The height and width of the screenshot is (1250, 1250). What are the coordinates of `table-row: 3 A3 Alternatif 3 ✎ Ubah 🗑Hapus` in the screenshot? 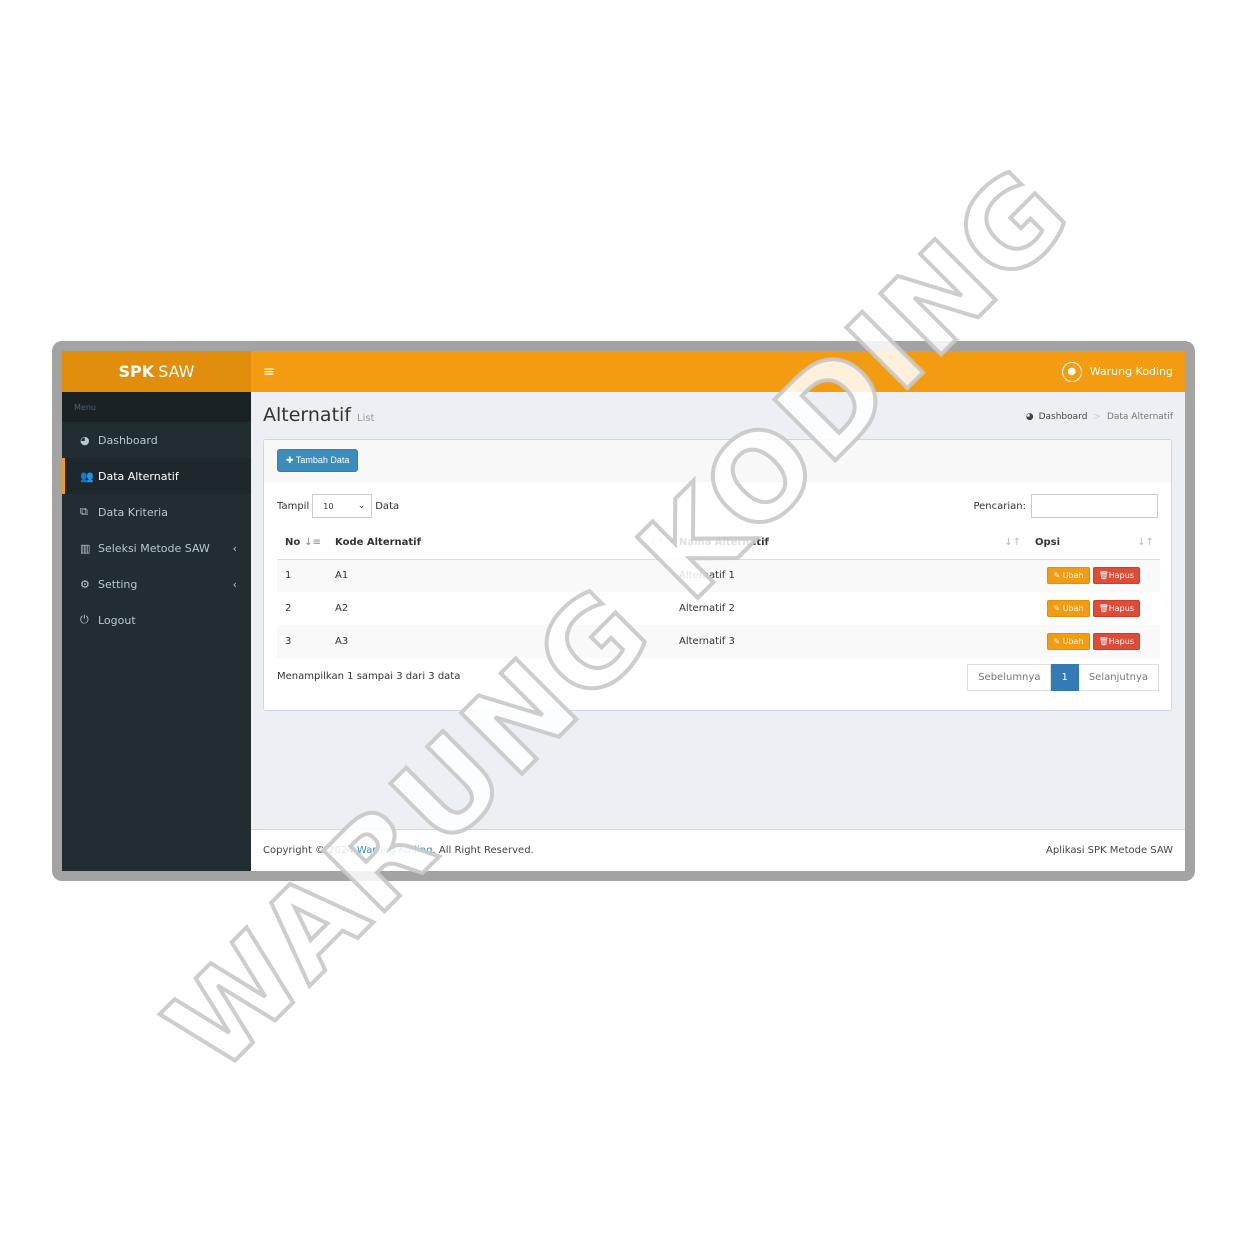 It's located at (718, 641).